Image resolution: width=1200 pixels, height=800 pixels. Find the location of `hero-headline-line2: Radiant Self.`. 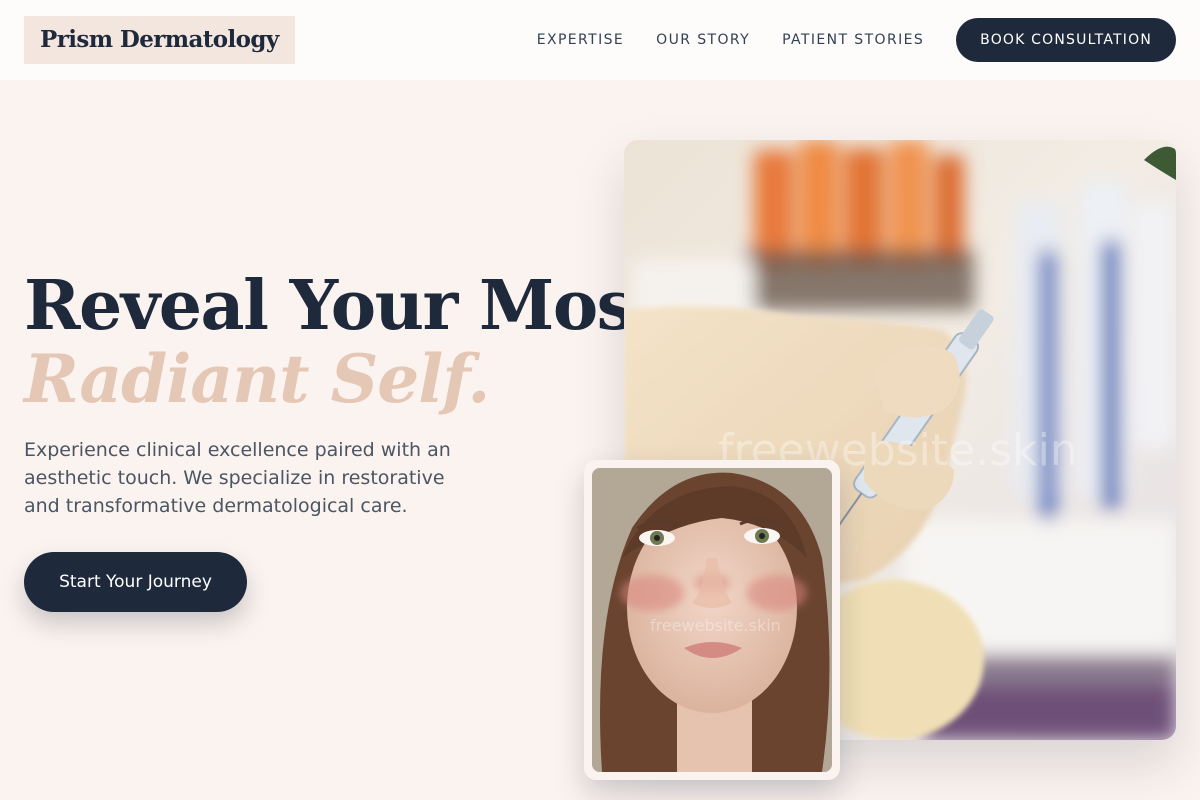

hero-headline-line2: Radiant Self. is located at coordinates (257, 379).